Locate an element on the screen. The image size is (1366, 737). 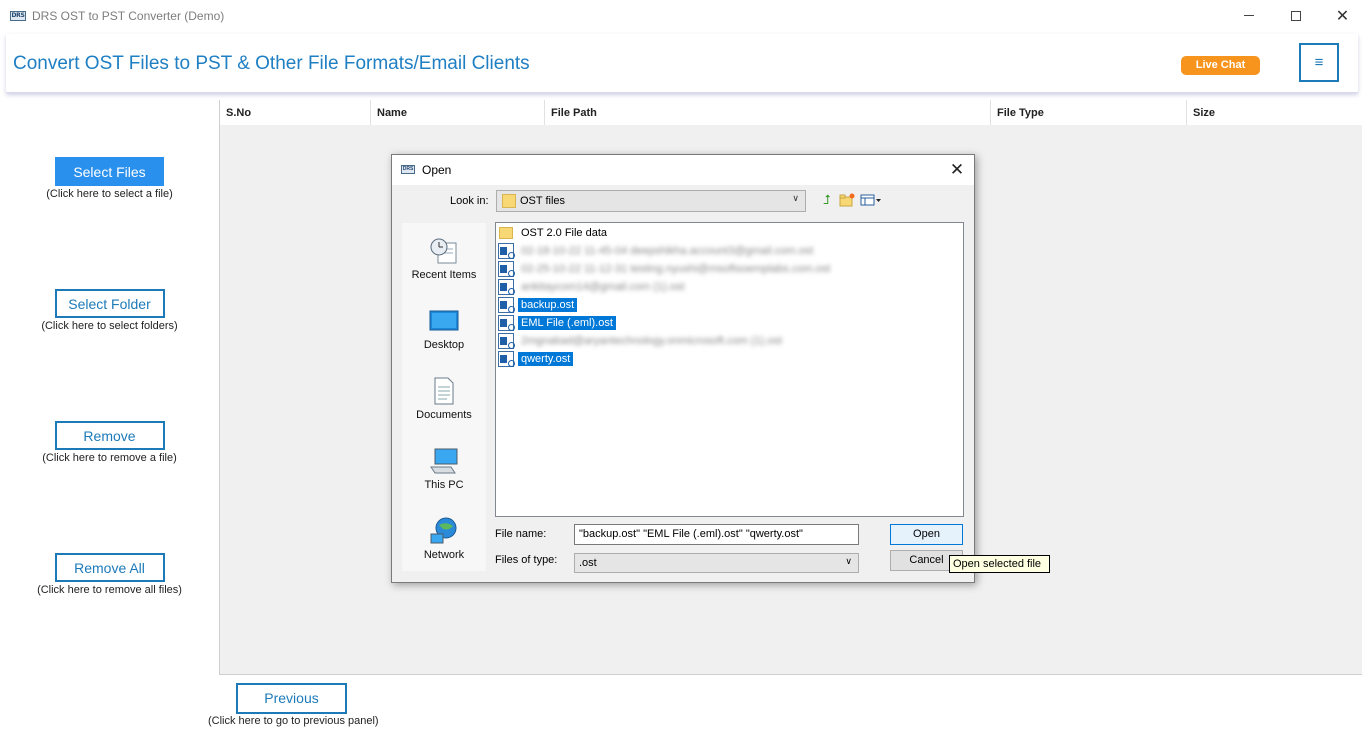
window-controls: ✕ is located at coordinates (1295, 15).